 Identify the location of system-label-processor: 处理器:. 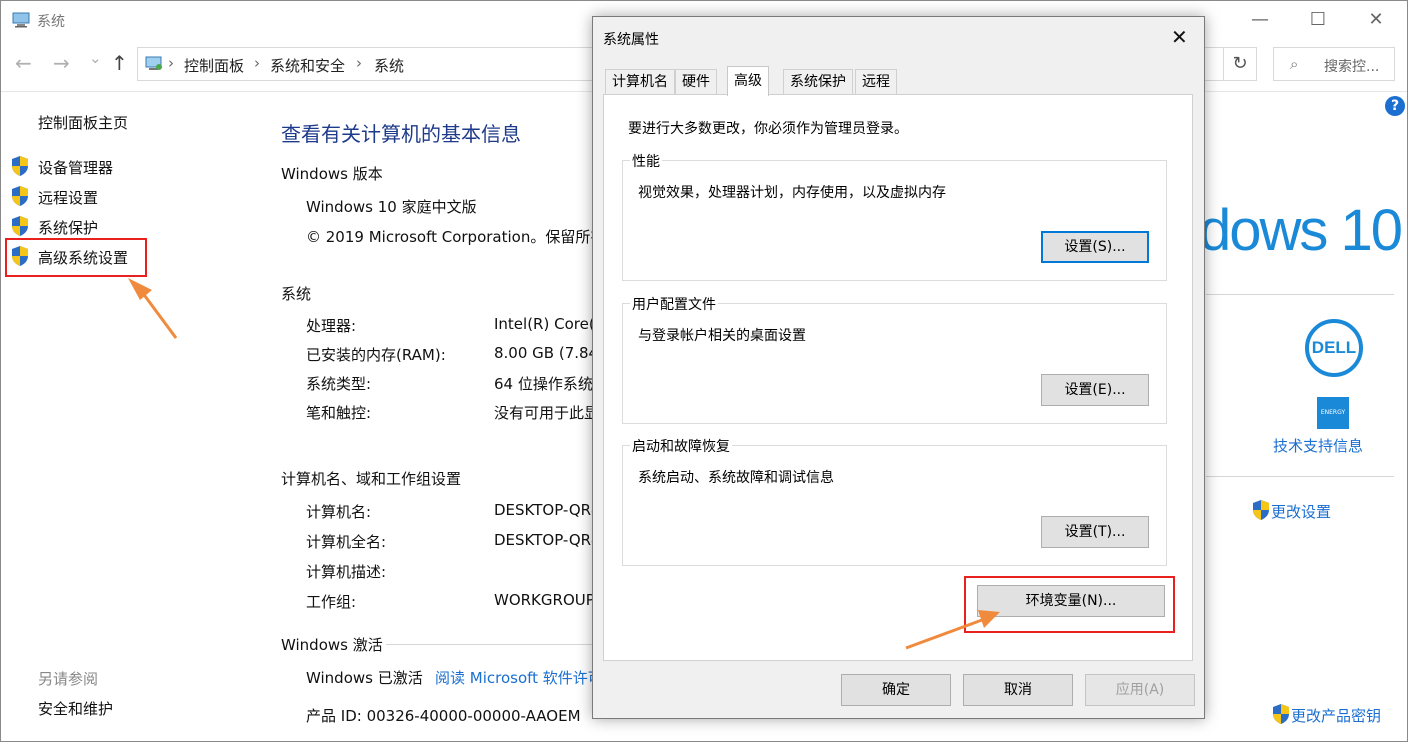
(331, 326).